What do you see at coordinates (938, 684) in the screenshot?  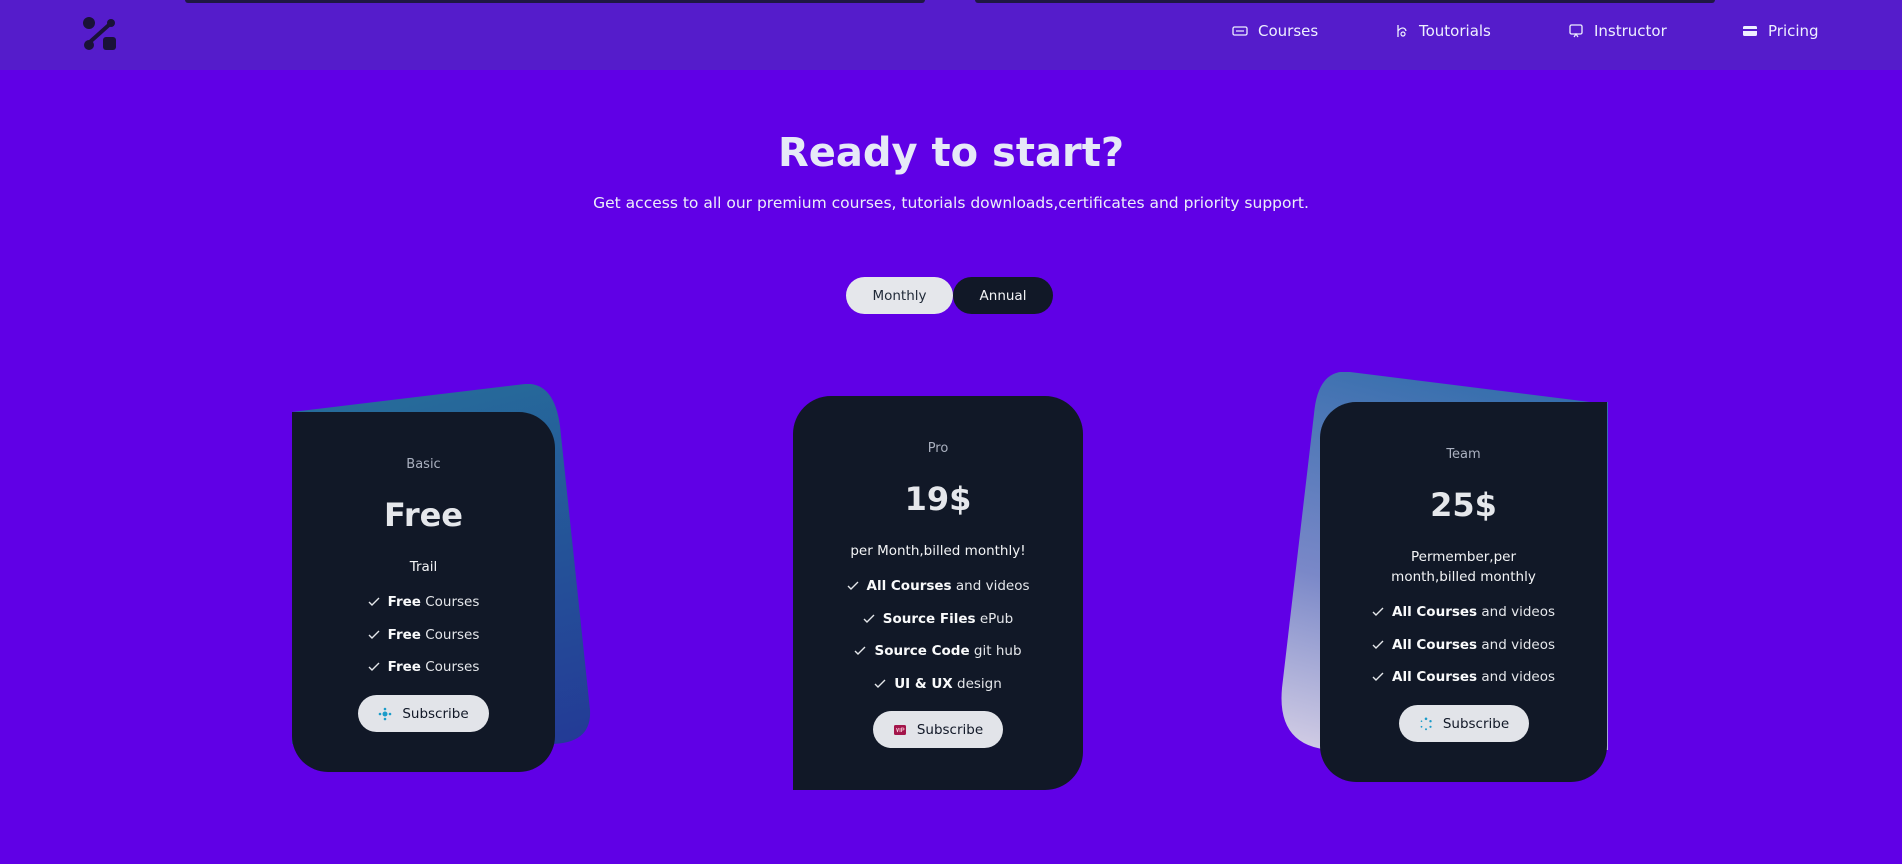 I see `feature-item: UI & UX design` at bounding box center [938, 684].